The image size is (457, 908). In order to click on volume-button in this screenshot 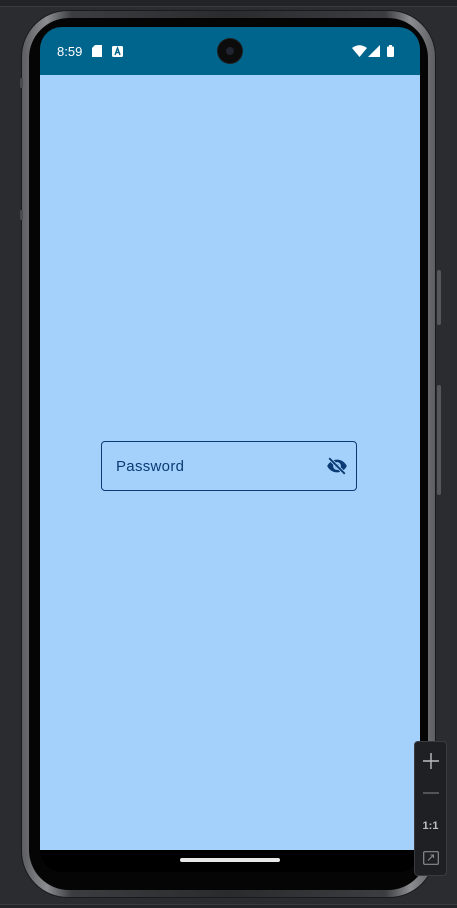, I will do `click(439, 440)`.